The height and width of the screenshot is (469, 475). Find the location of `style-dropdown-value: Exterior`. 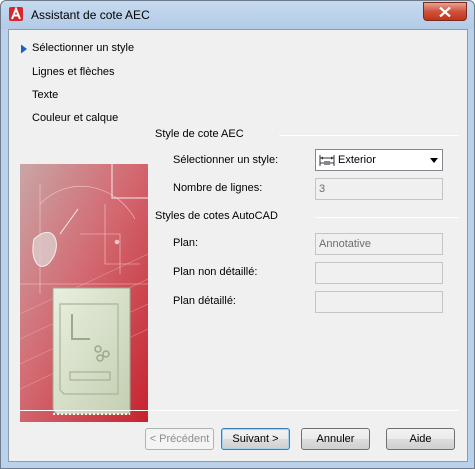

style-dropdown-value: Exterior is located at coordinates (357, 160).